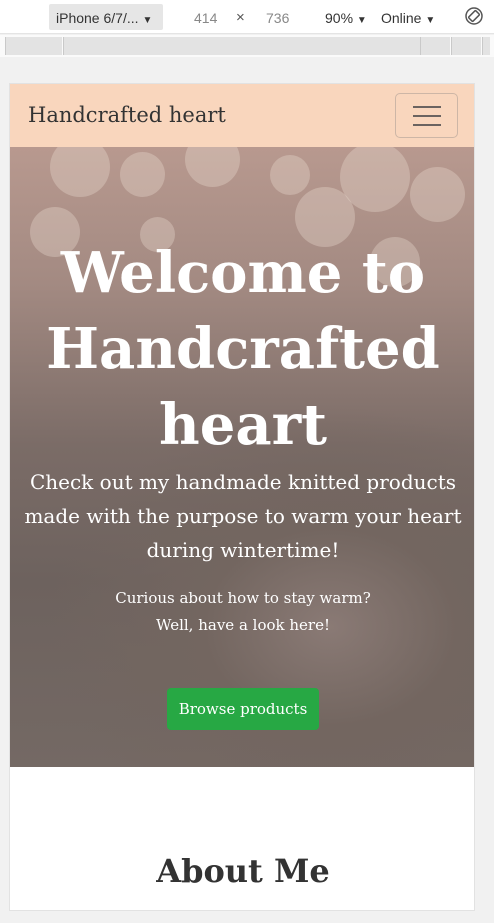  I want to click on devtools-toolbar: iPhone 6/7/... ▼ 414 × 736 90% ▼ Online ▼, so click(247, 17).